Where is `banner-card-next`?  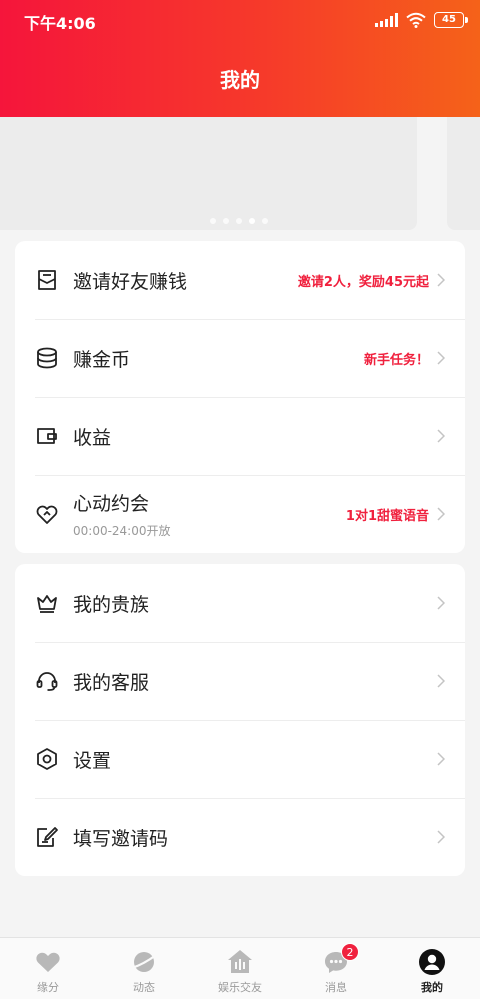 banner-card-next is located at coordinates (463, 173).